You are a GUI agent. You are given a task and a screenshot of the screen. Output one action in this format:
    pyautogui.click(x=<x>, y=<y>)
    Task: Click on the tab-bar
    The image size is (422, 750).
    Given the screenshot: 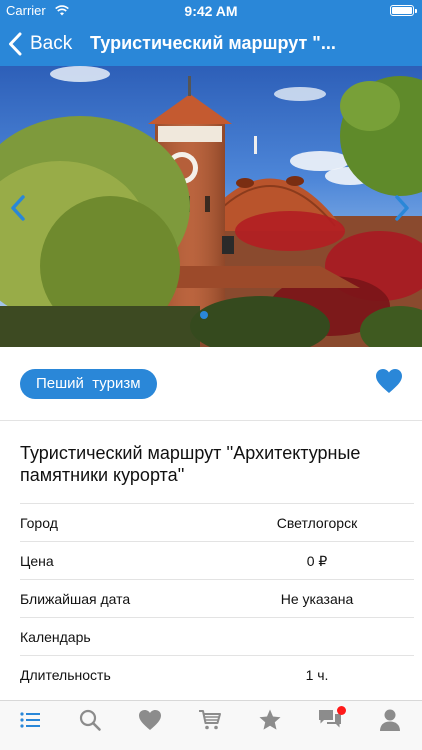 What is the action you would take?
    pyautogui.click(x=211, y=725)
    